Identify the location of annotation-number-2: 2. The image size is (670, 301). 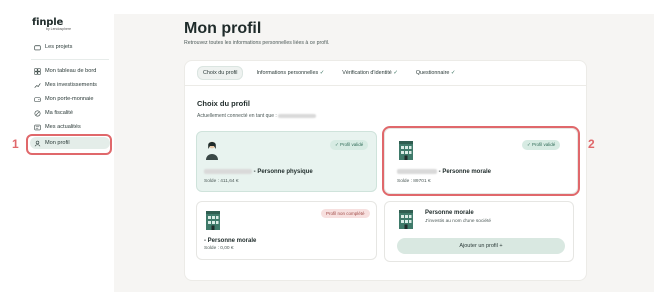
(591, 144).